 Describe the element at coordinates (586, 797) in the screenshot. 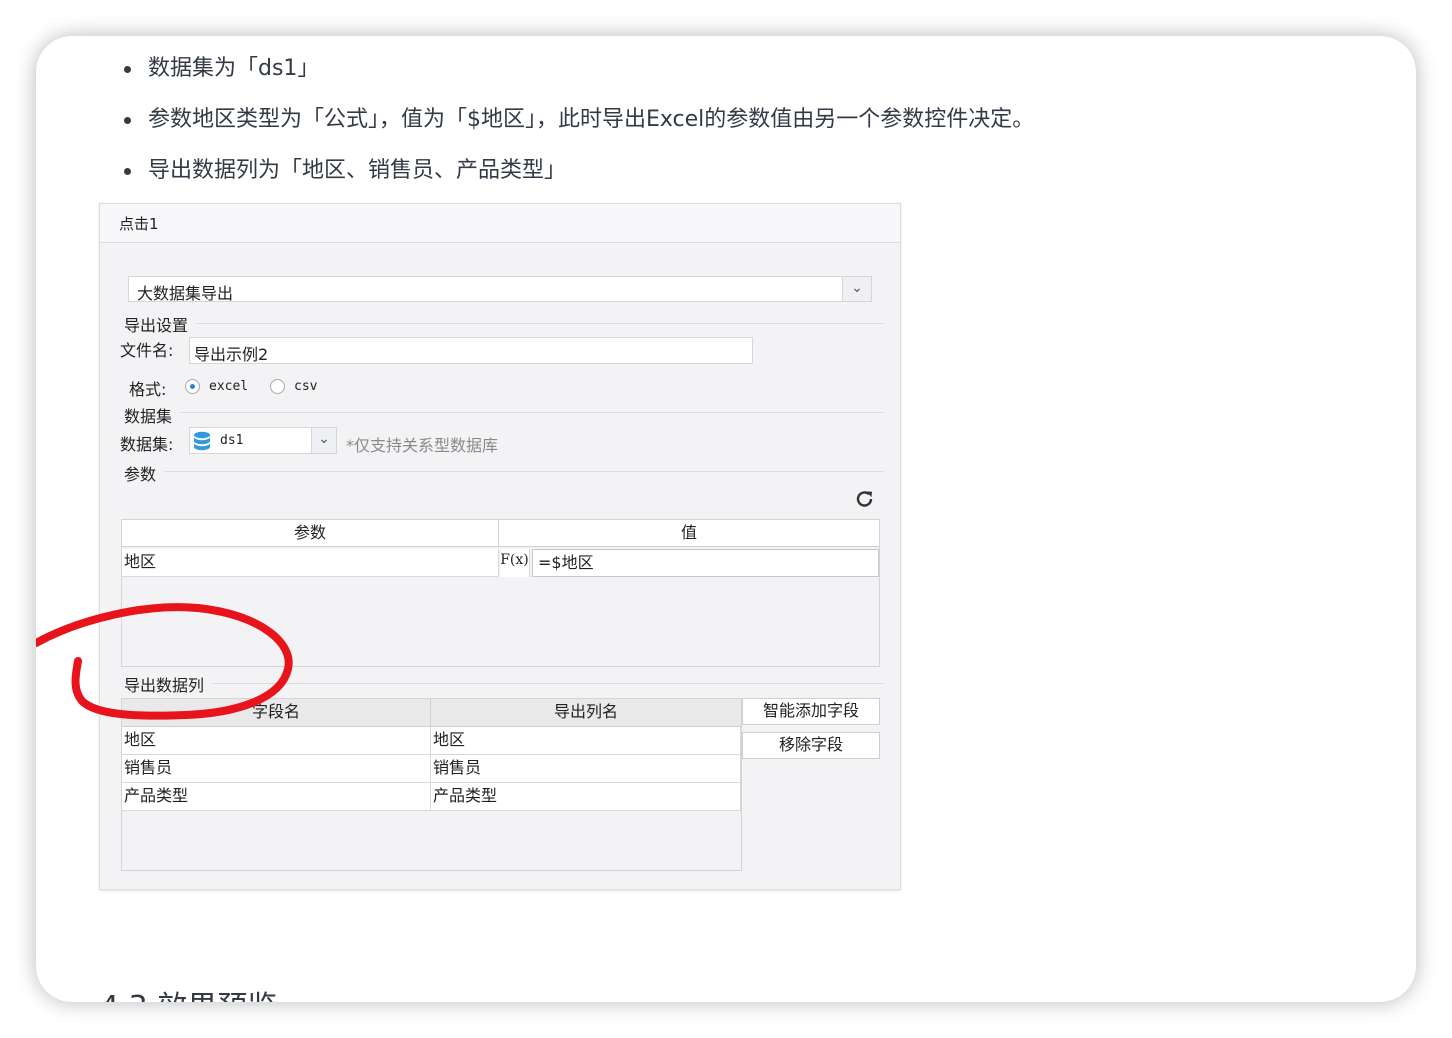

I see `table-row-colname: 产品类型` at that location.